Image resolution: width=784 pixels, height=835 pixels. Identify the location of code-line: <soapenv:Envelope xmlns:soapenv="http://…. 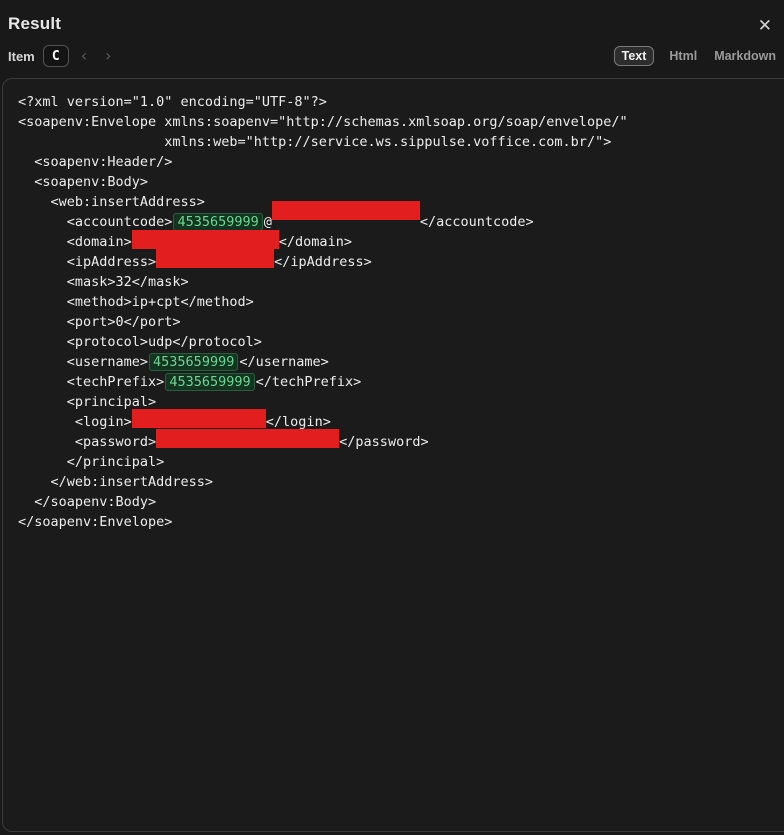
(401, 122).